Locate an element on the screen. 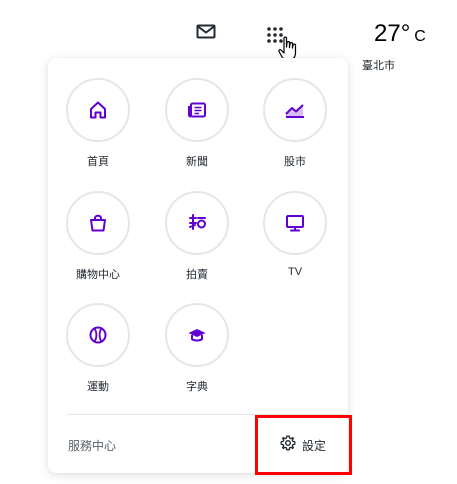 This screenshot has width=457, height=484. menu-item-shopping: 購物中心 is located at coordinates (98, 236).